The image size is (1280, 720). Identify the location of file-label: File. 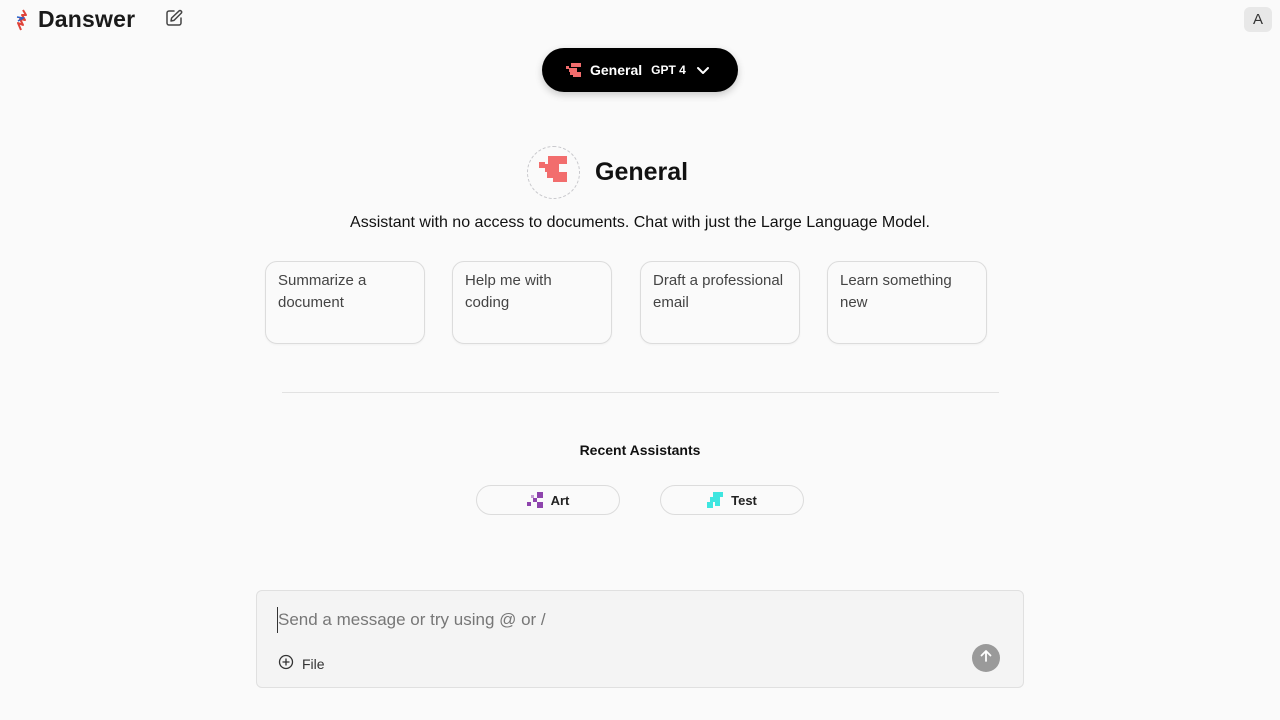
(313, 663).